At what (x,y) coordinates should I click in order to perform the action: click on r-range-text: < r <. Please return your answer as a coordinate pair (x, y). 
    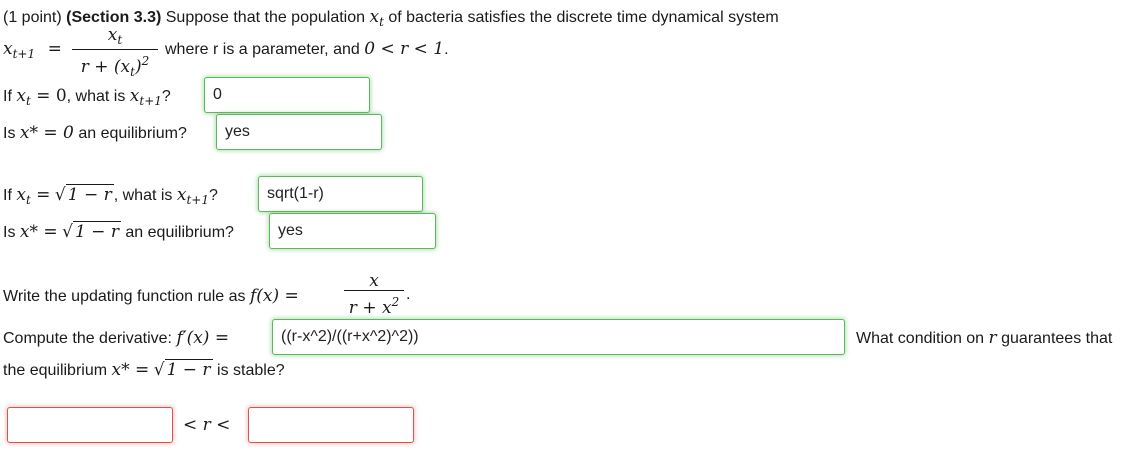
    Looking at the image, I should click on (207, 425).